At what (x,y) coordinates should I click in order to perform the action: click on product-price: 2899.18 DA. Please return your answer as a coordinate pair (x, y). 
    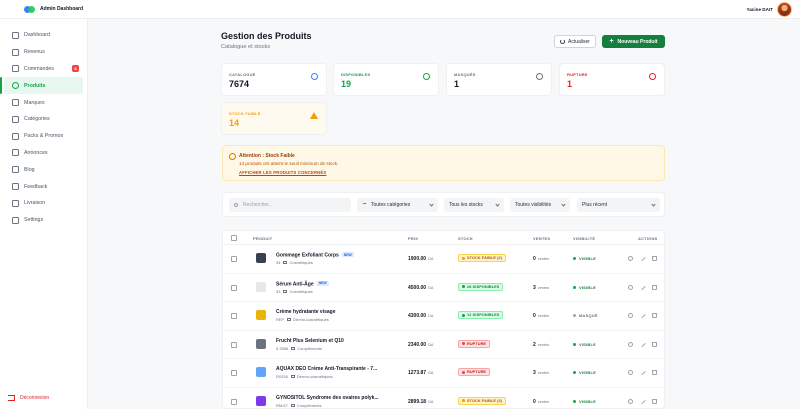
    Looking at the image, I should click on (420, 402).